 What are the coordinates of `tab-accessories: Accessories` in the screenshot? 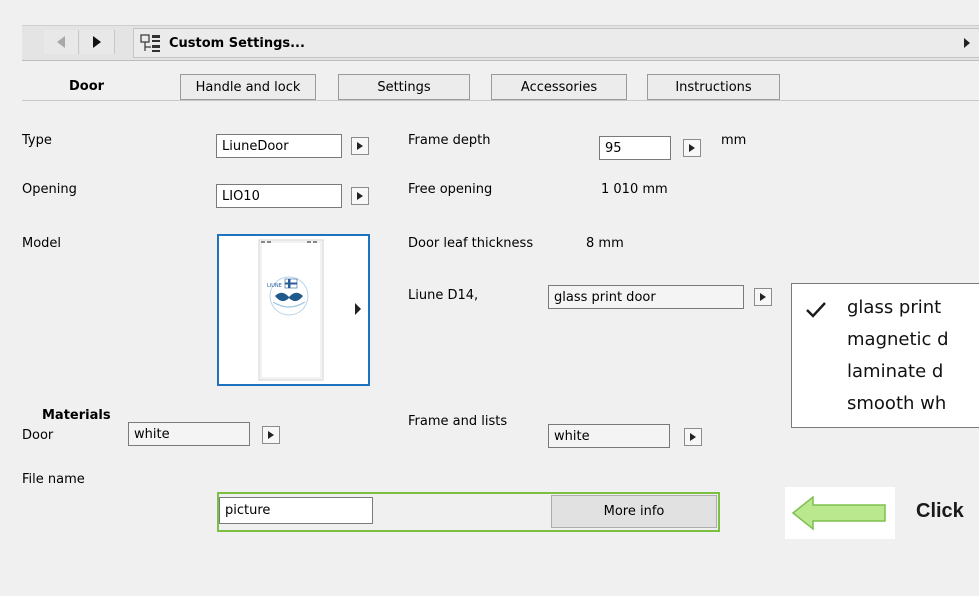 It's located at (559, 87).